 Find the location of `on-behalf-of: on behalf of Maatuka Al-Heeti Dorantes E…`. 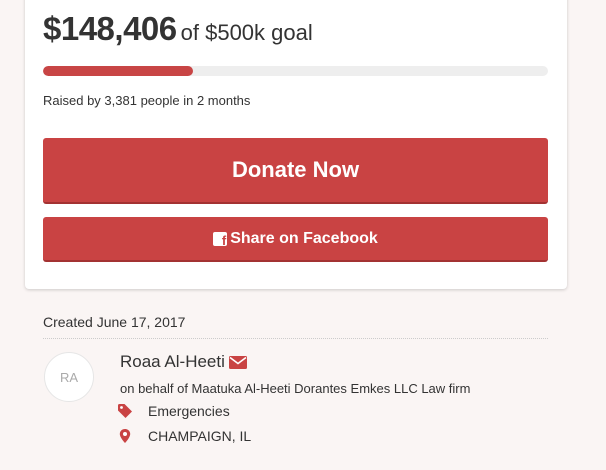

on-behalf-of: on behalf of Maatuka Al-Heeti Dorantes E… is located at coordinates (295, 388).